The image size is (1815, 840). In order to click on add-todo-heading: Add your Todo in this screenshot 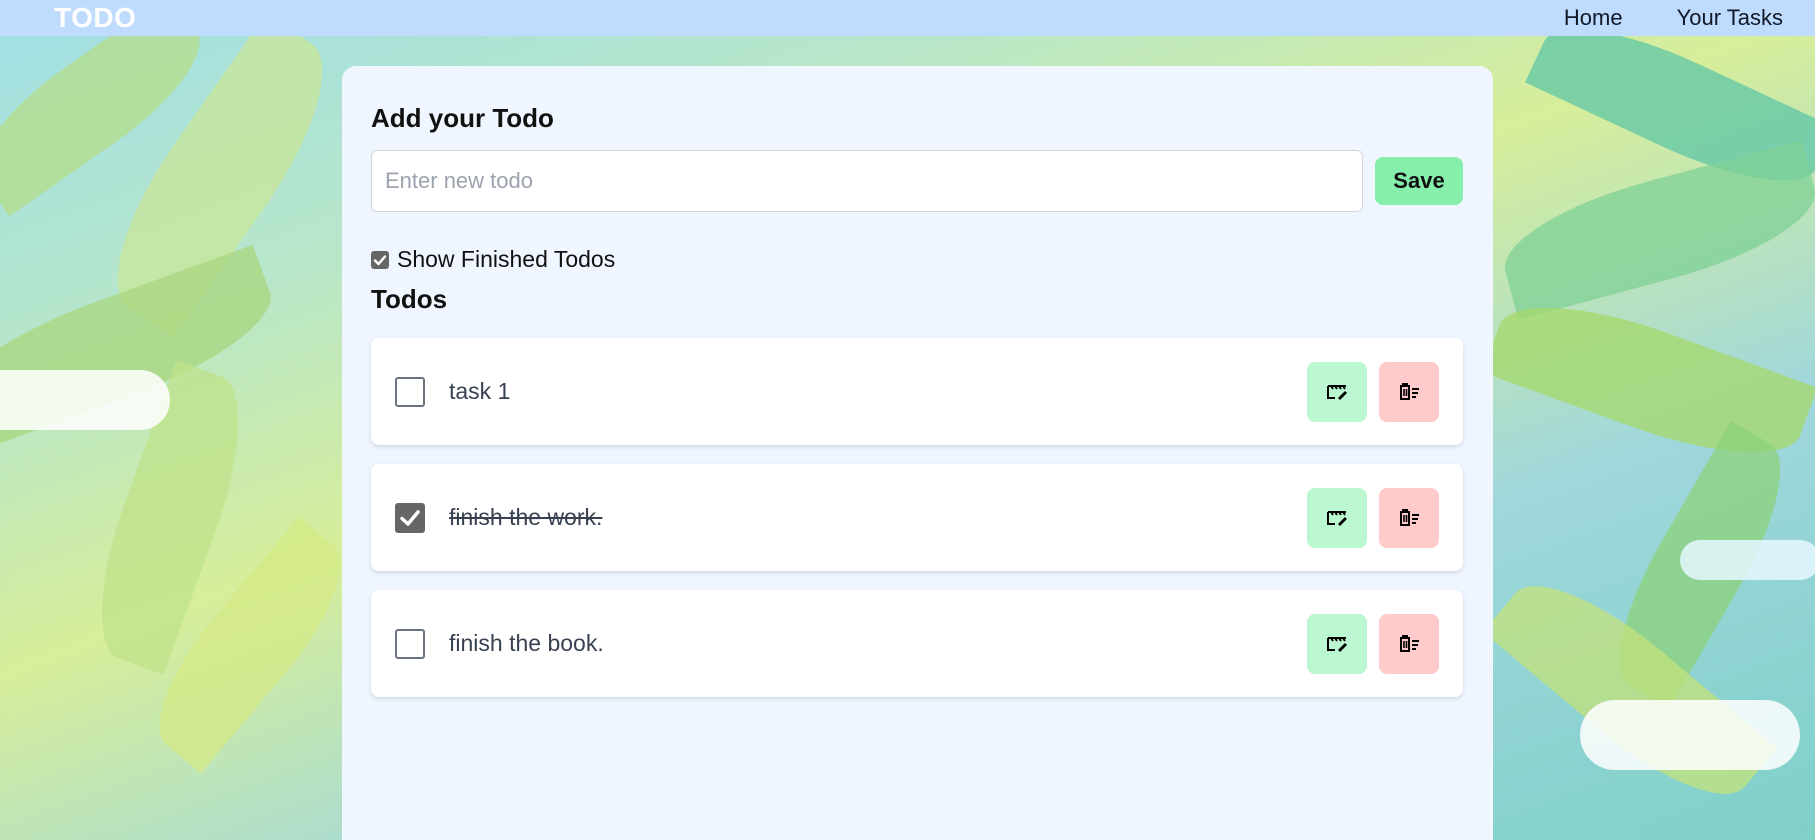, I will do `click(462, 118)`.